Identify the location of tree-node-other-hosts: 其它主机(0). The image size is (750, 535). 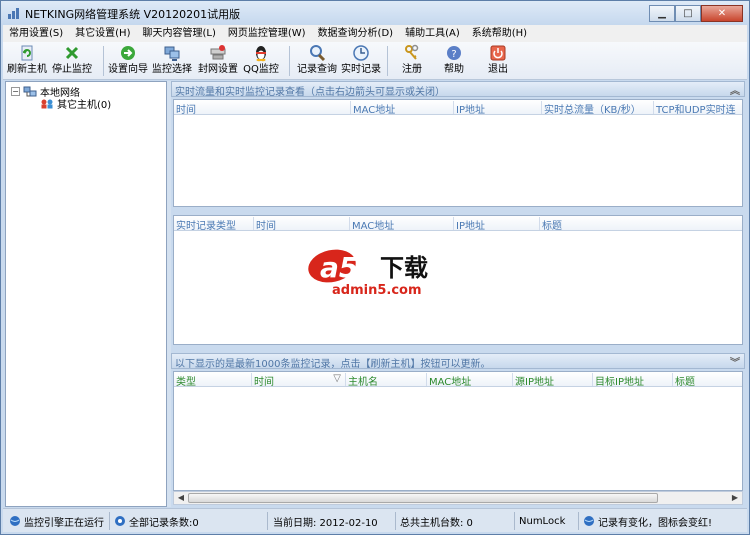
(75, 103).